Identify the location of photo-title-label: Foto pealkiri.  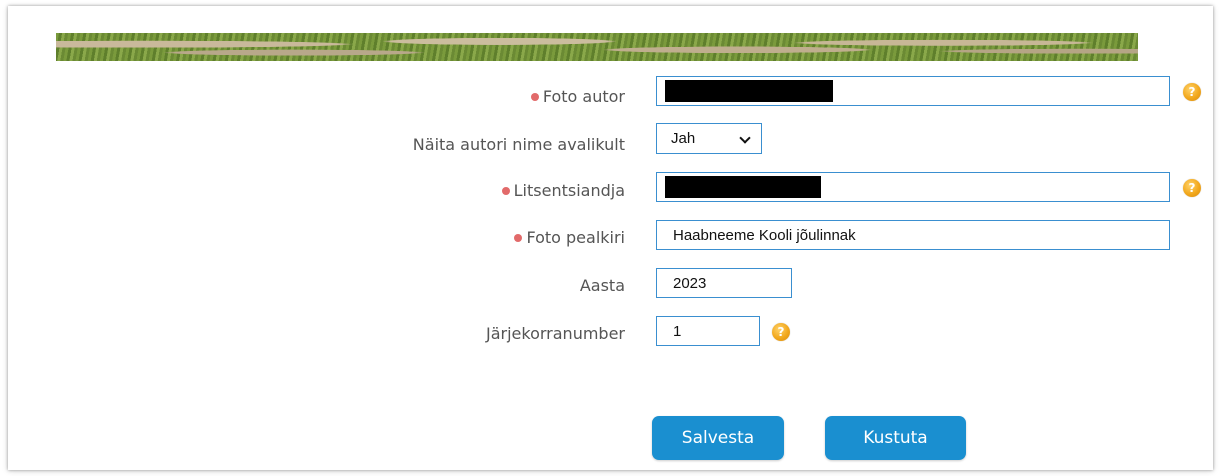
(569, 238).